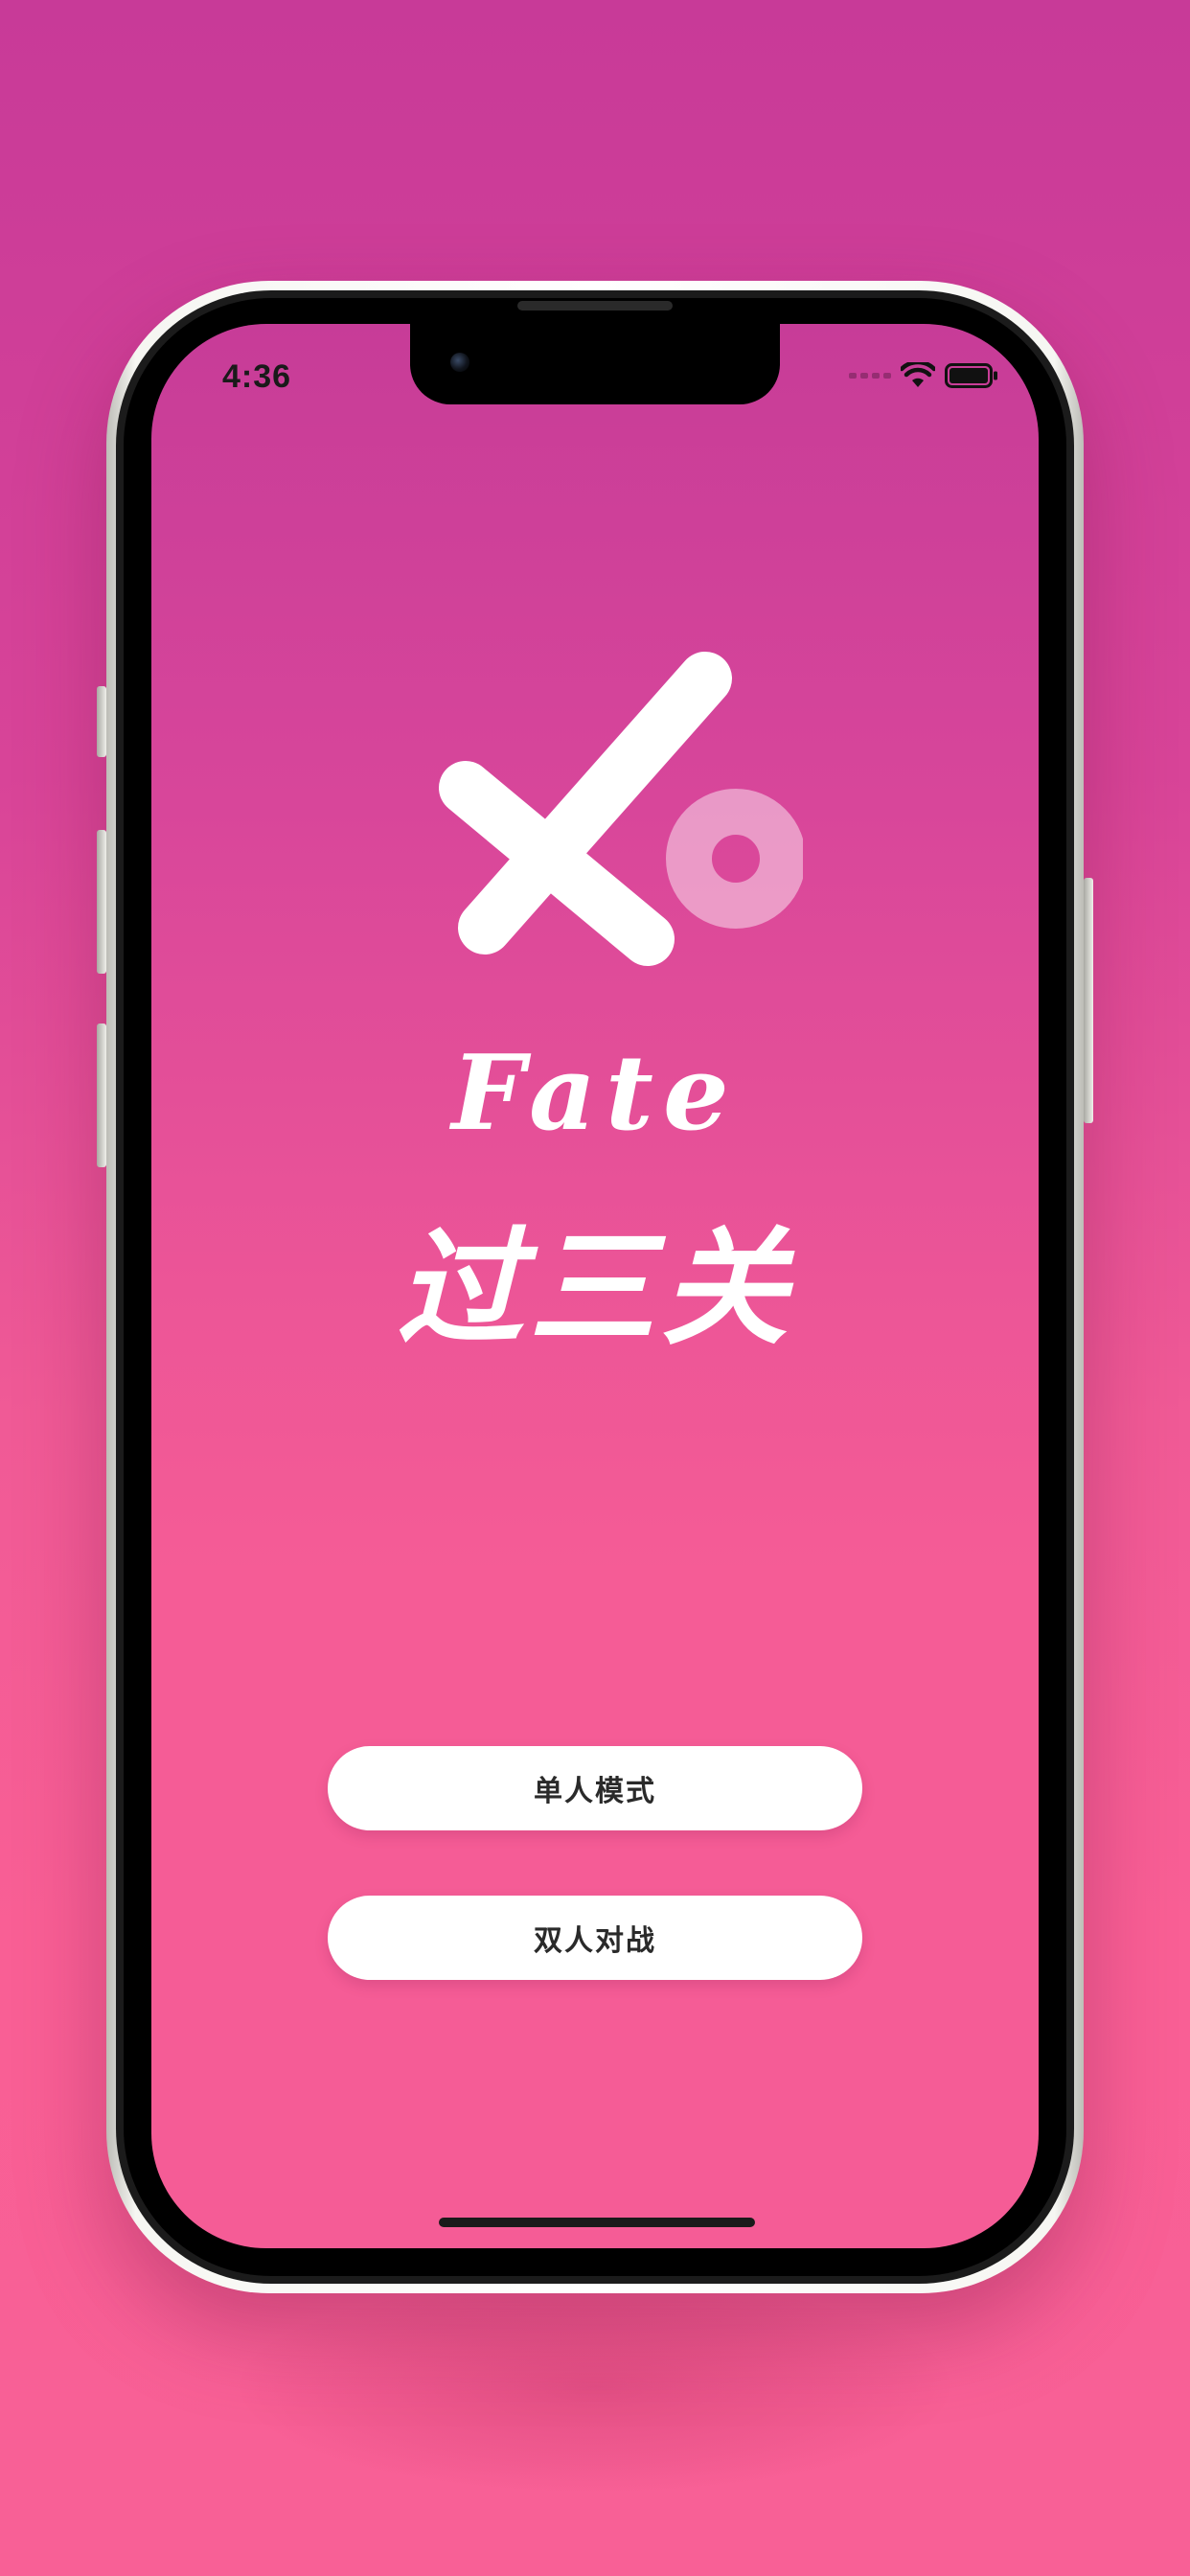 The width and height of the screenshot is (1190, 2576). I want to click on battery-icon, so click(971, 375).